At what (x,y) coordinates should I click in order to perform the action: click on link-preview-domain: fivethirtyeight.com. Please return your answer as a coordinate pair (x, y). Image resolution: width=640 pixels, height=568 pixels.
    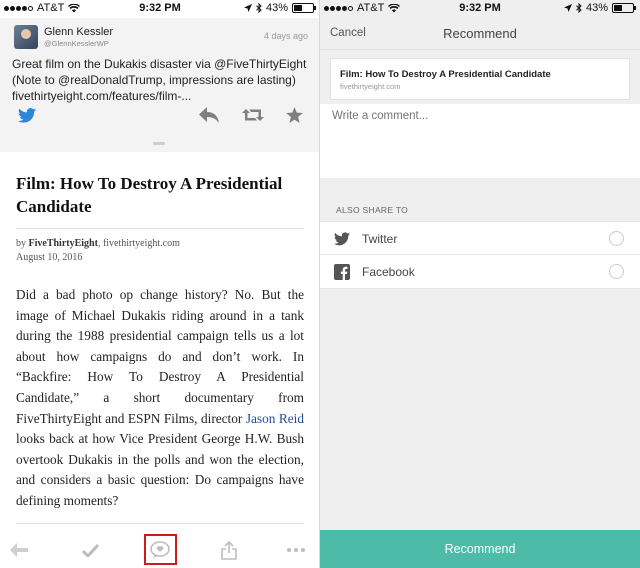
    Looking at the image, I should click on (370, 86).